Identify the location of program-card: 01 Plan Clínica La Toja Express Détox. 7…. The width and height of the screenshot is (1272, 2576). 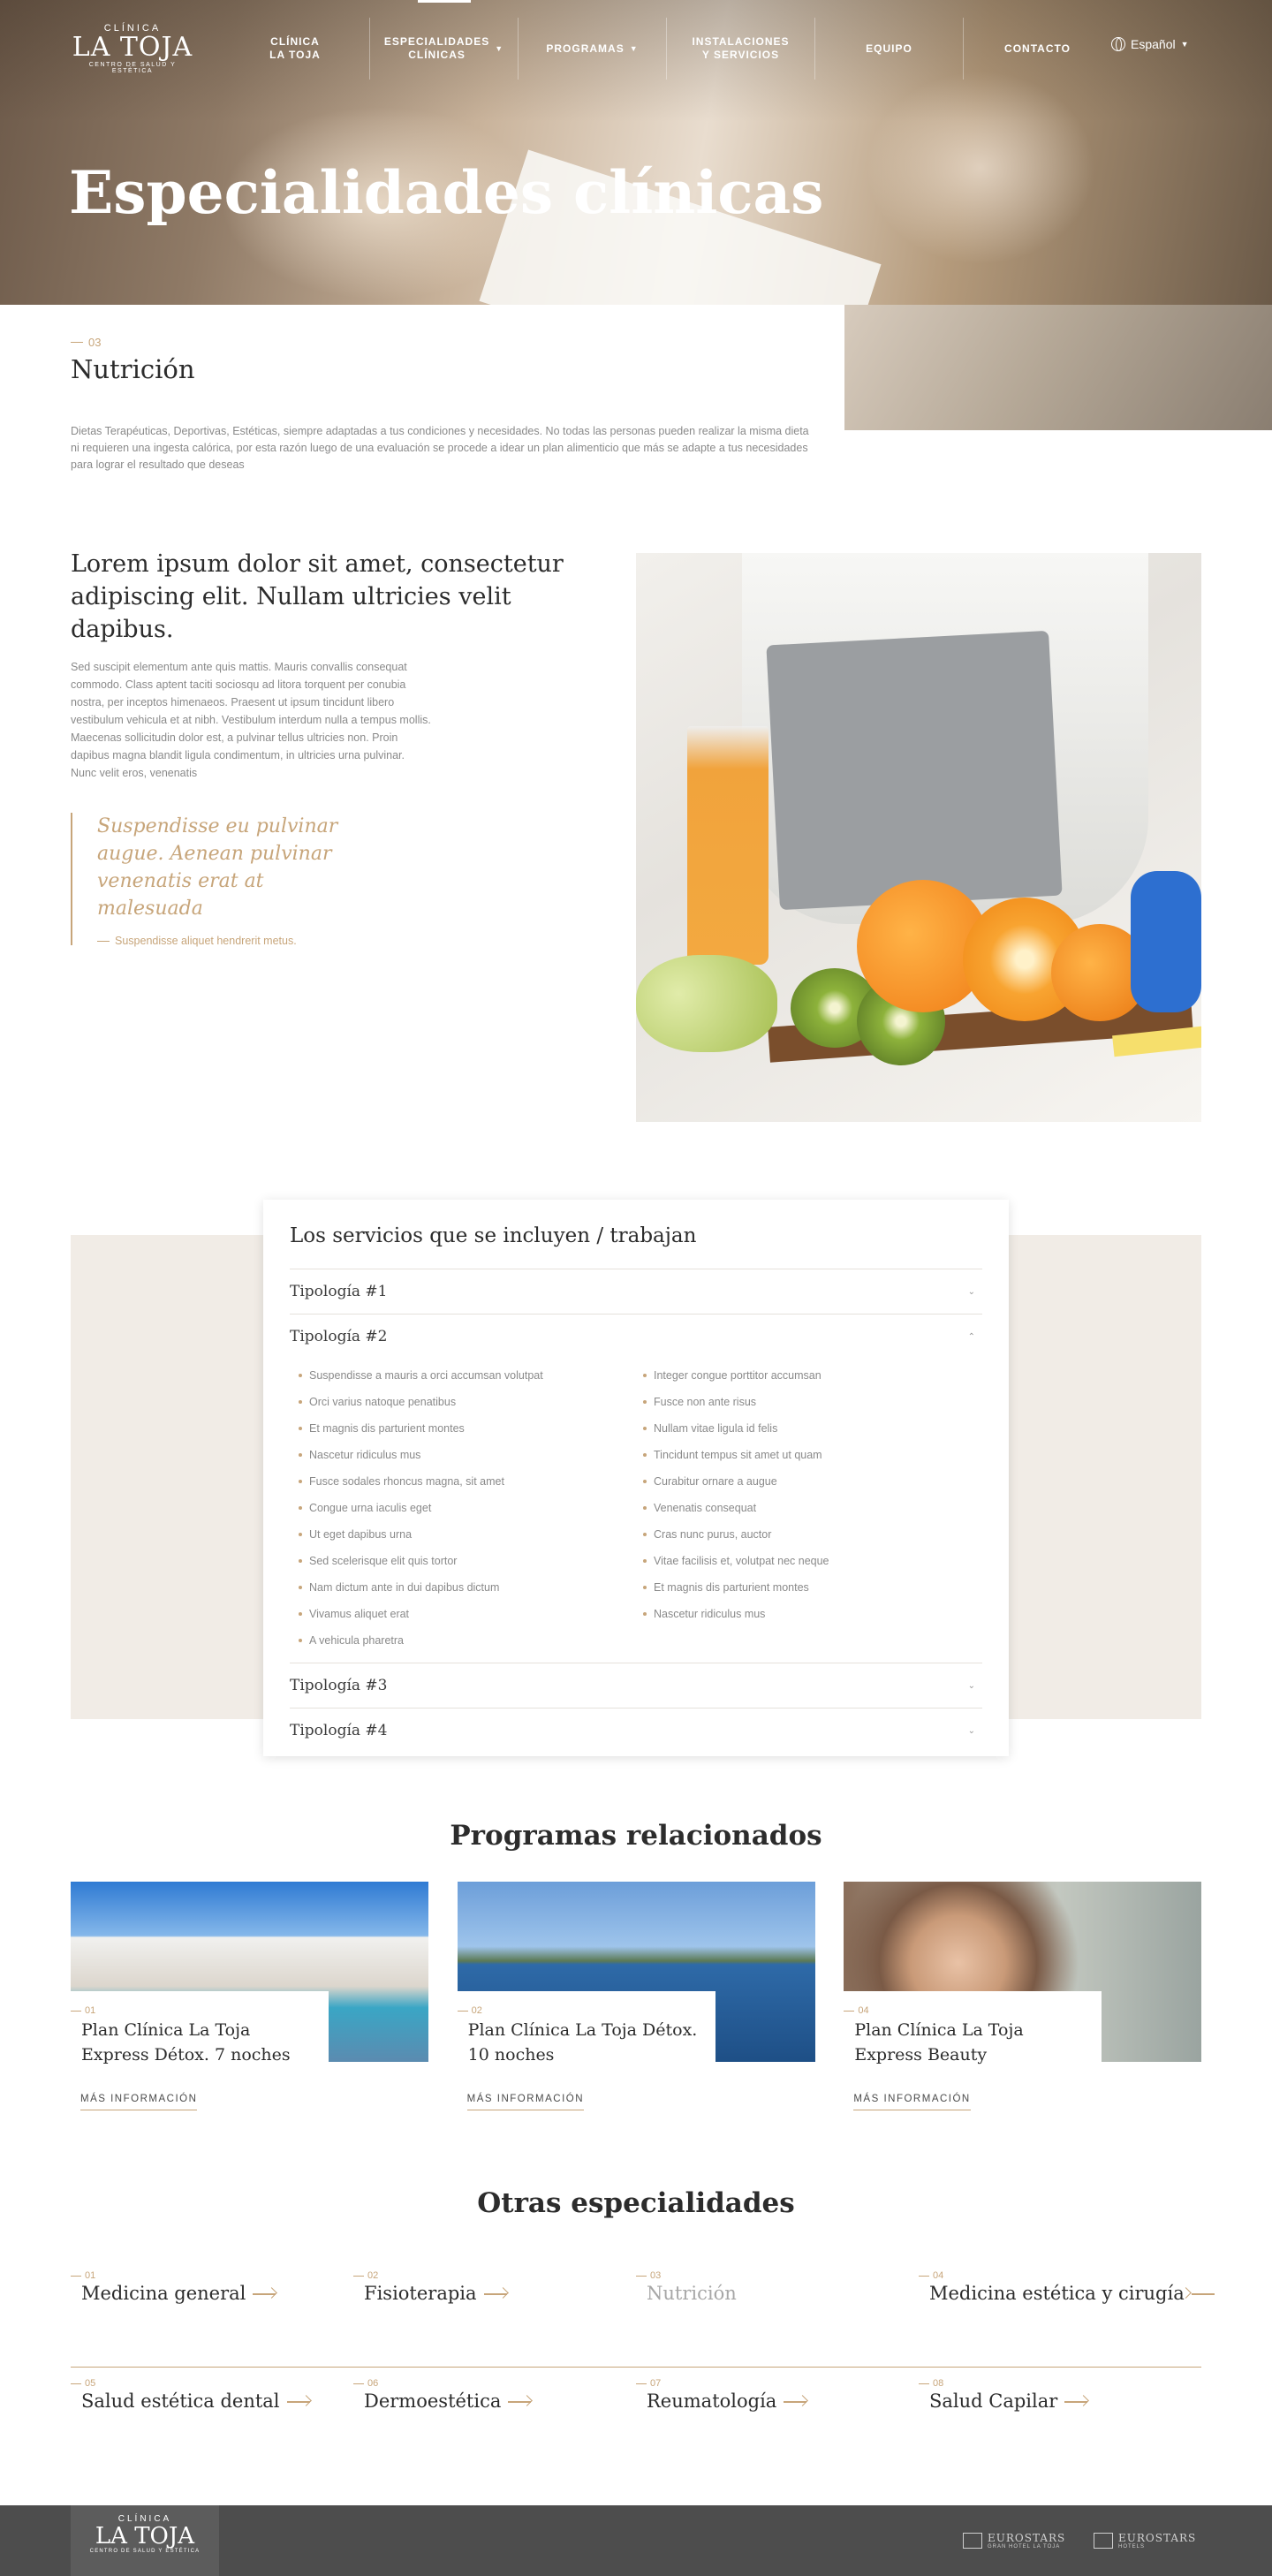
(249, 2001).